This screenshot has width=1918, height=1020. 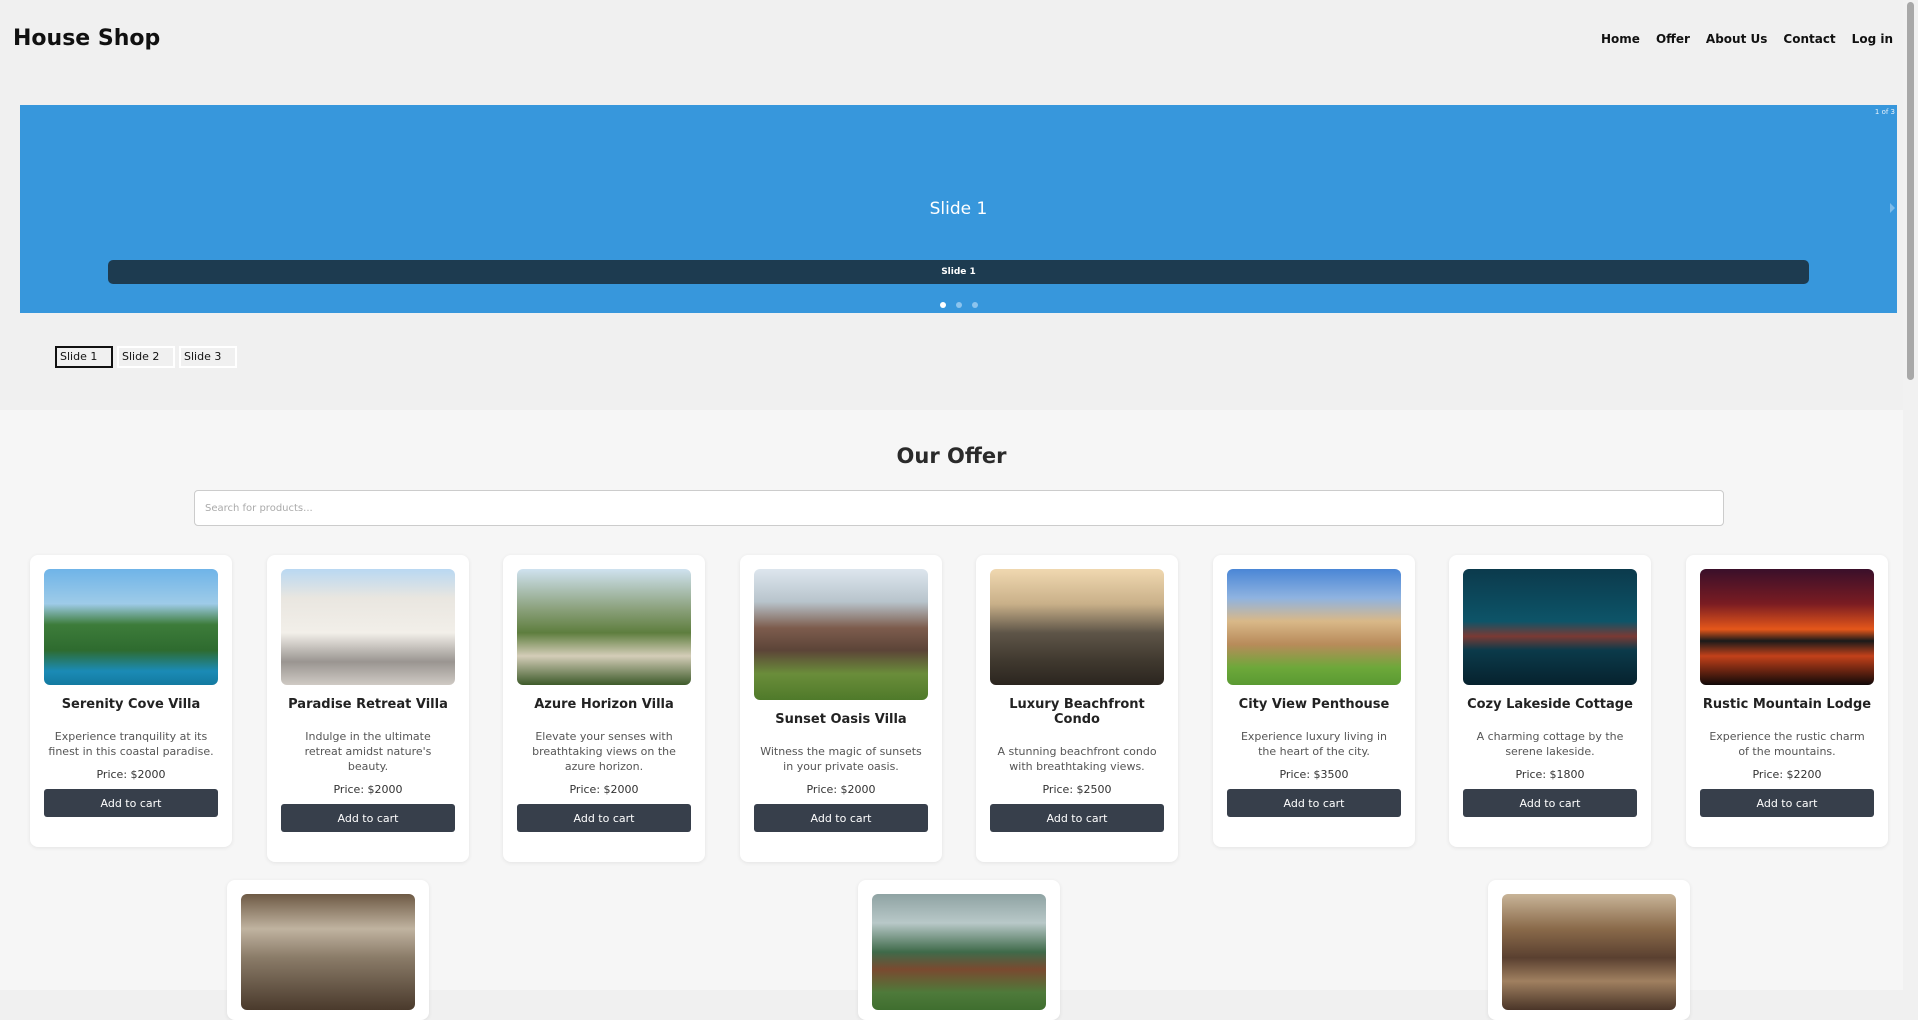 I want to click on page-scrollbar, so click(x=1910, y=495).